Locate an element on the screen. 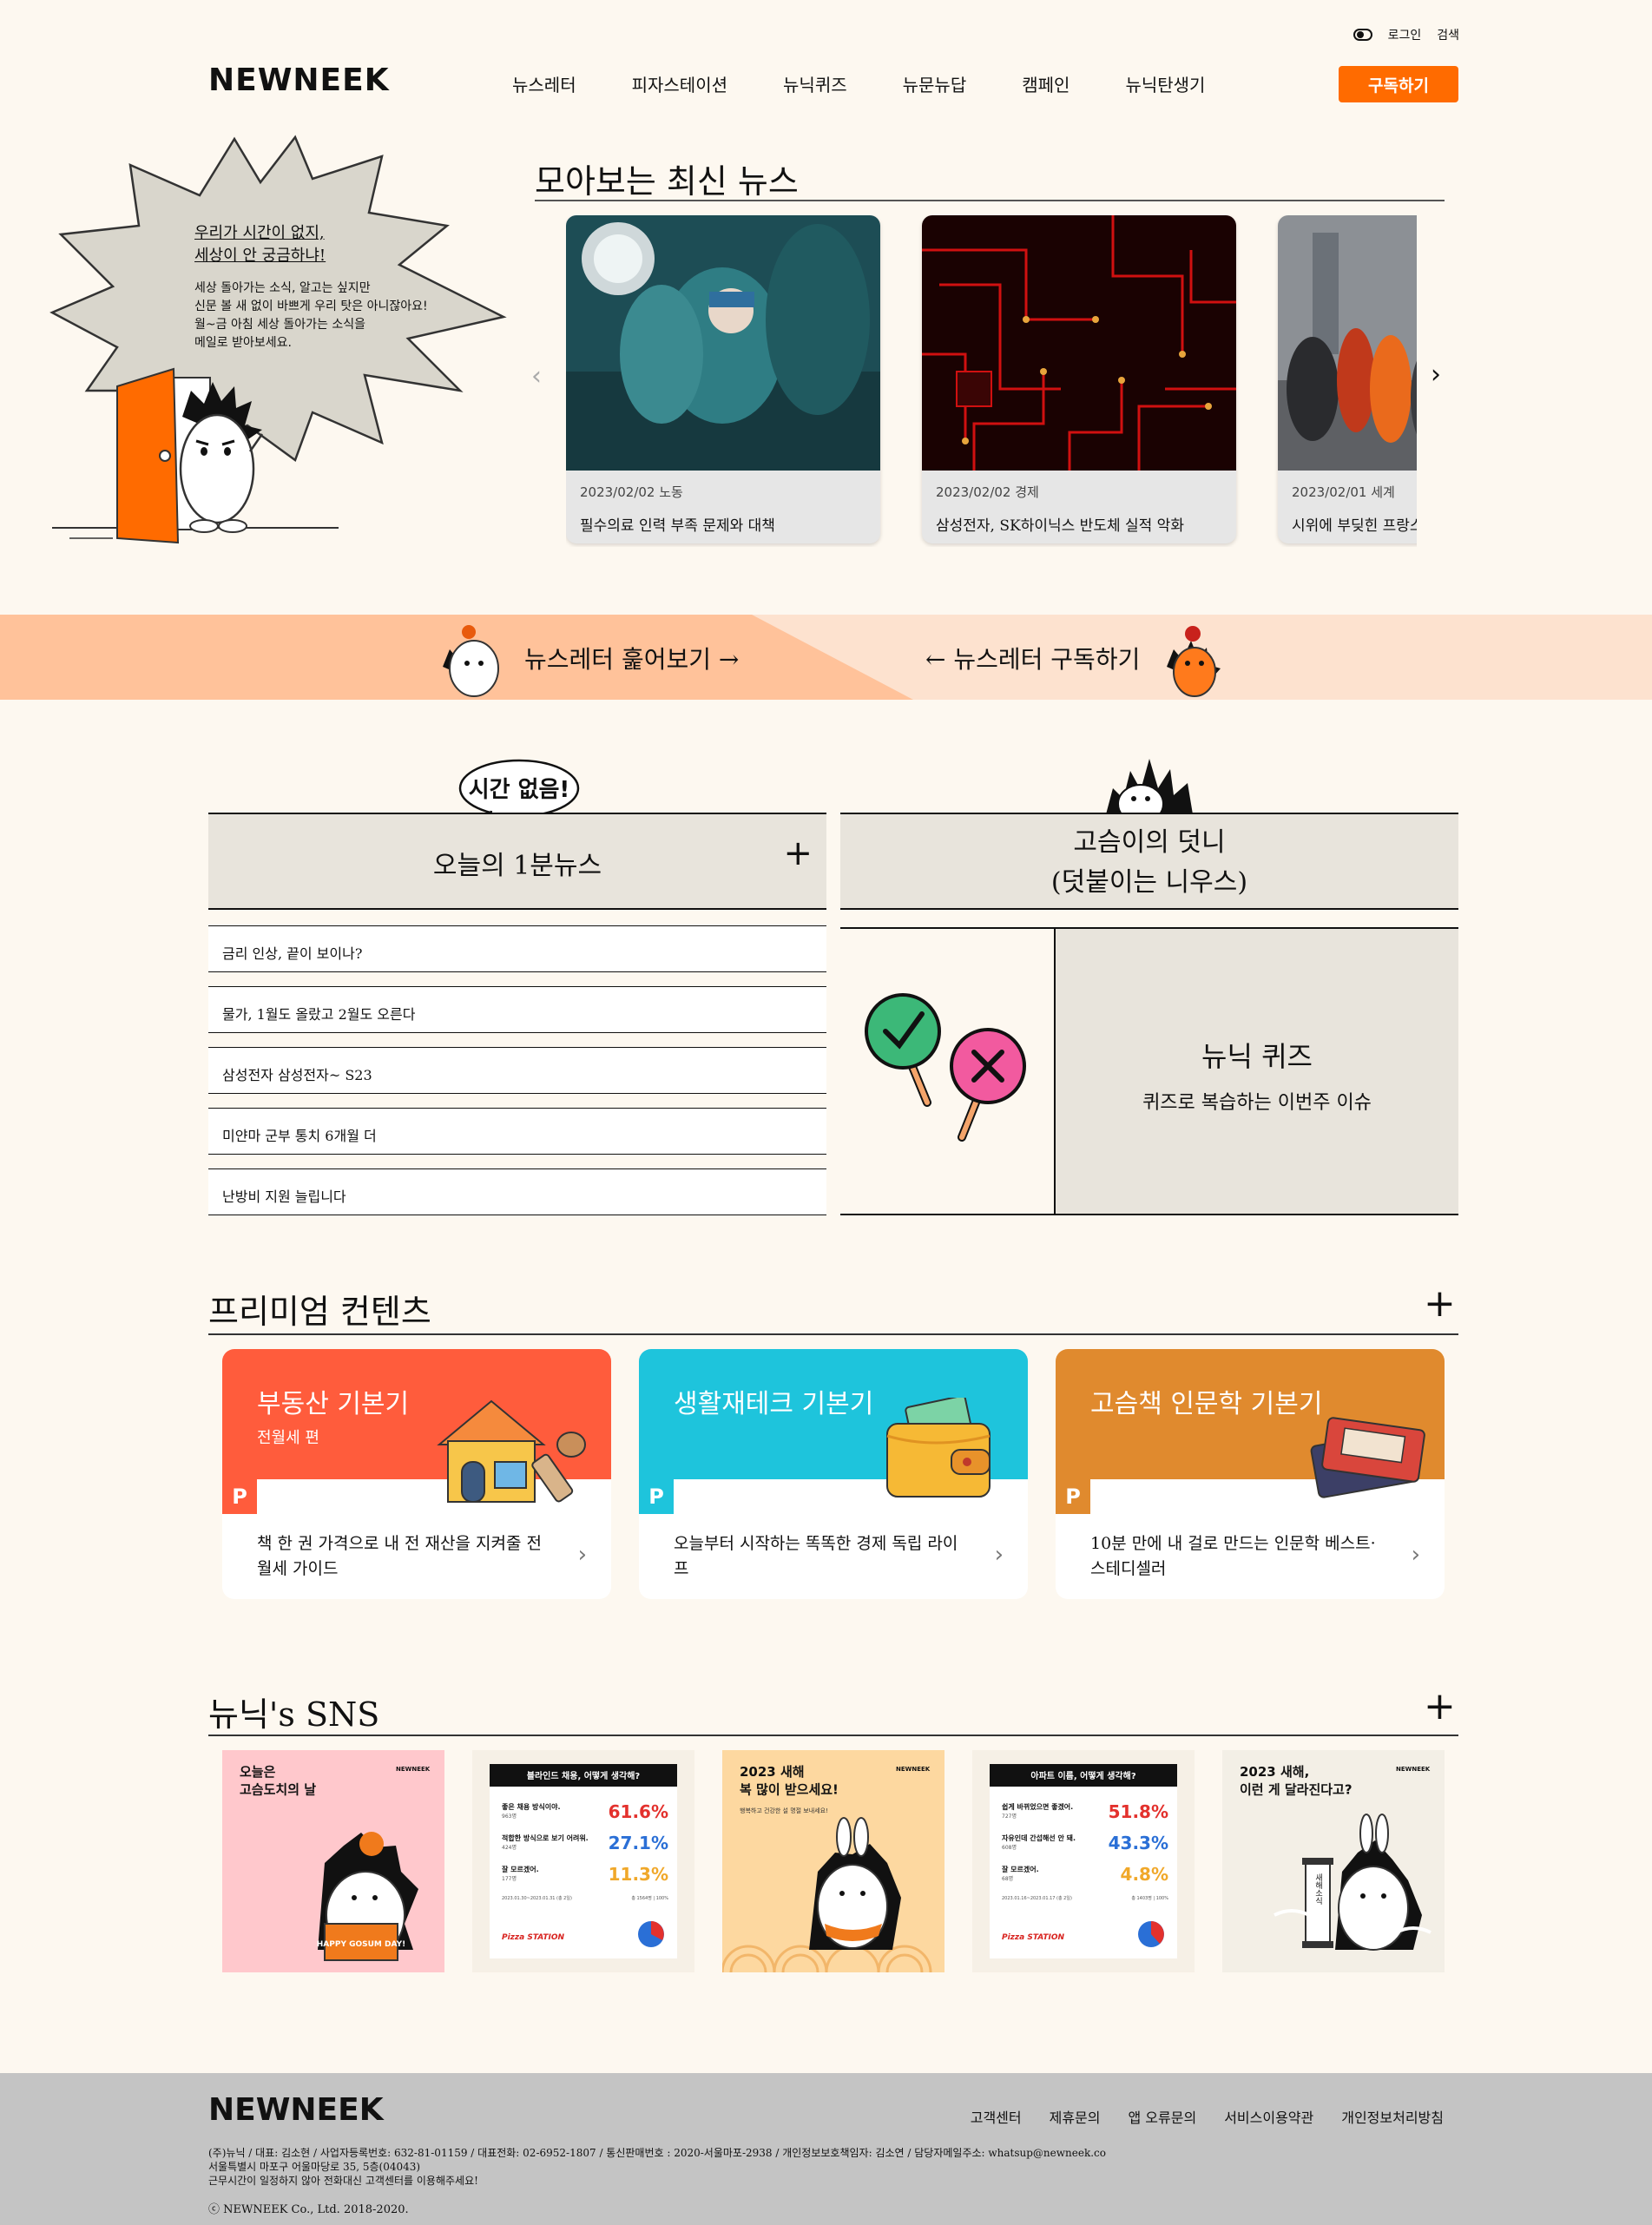  poll-option: 자유인데 간섭해선 안 돼. is located at coordinates (1039, 1837).